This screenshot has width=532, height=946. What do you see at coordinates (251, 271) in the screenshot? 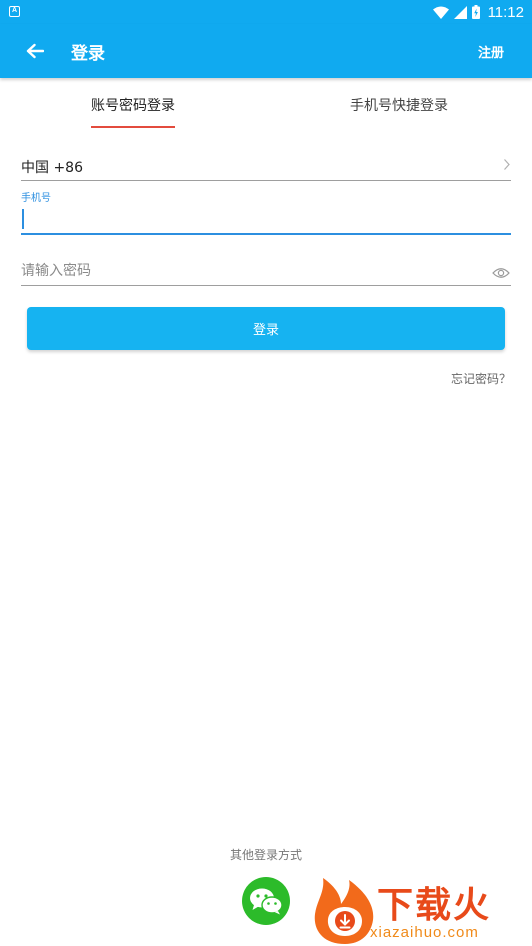
I see `password-input` at bounding box center [251, 271].